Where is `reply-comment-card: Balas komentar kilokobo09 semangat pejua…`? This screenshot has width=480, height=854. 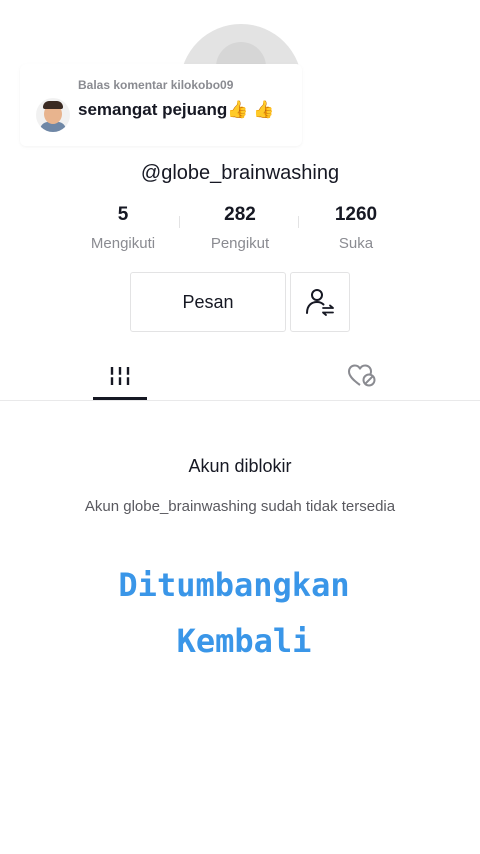 reply-comment-card: Balas komentar kilokobo09 semangat pejua… is located at coordinates (161, 105).